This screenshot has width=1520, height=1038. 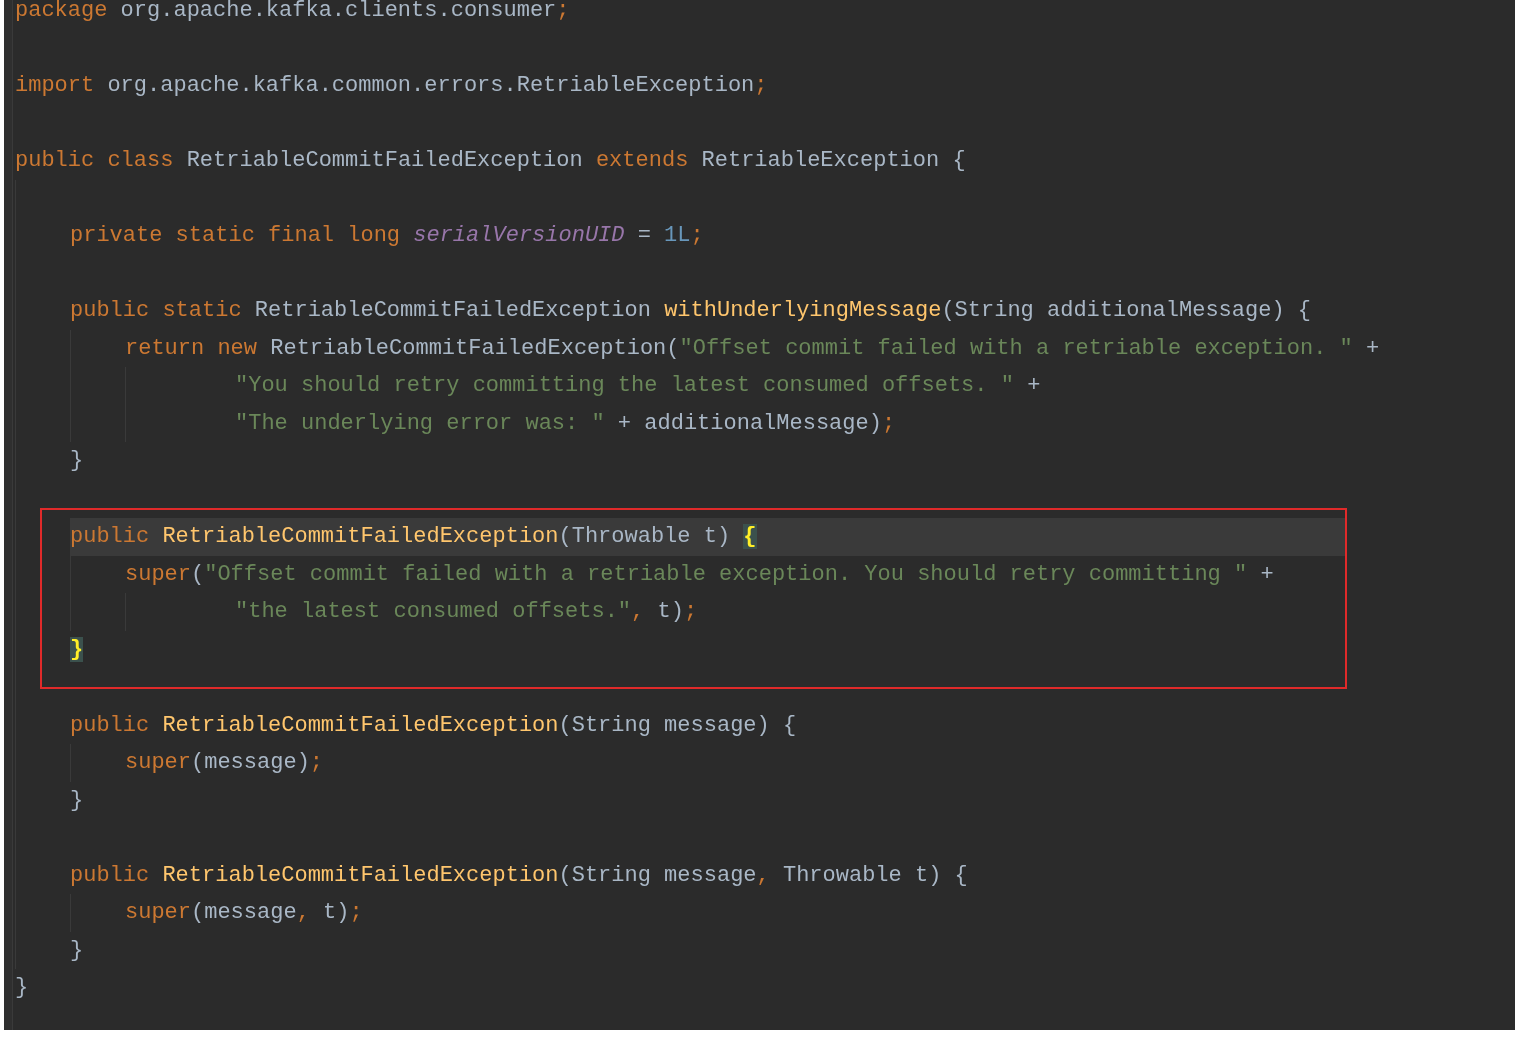 What do you see at coordinates (691, 311) in the screenshot?
I see `code-line: public static RetriableCommitFailedException withUnderlyingMessage(String additionalMessage) {` at bounding box center [691, 311].